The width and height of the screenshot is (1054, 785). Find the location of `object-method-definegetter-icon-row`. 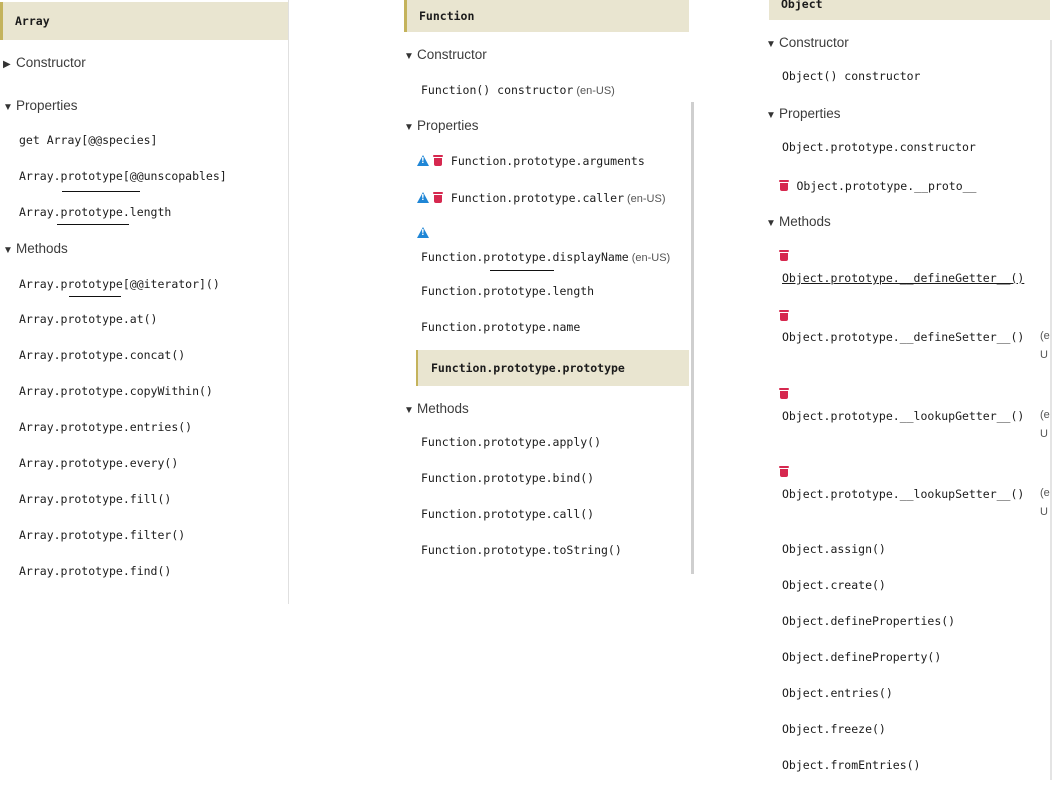

object-method-definegetter-icon-row is located at coordinates (784, 256).